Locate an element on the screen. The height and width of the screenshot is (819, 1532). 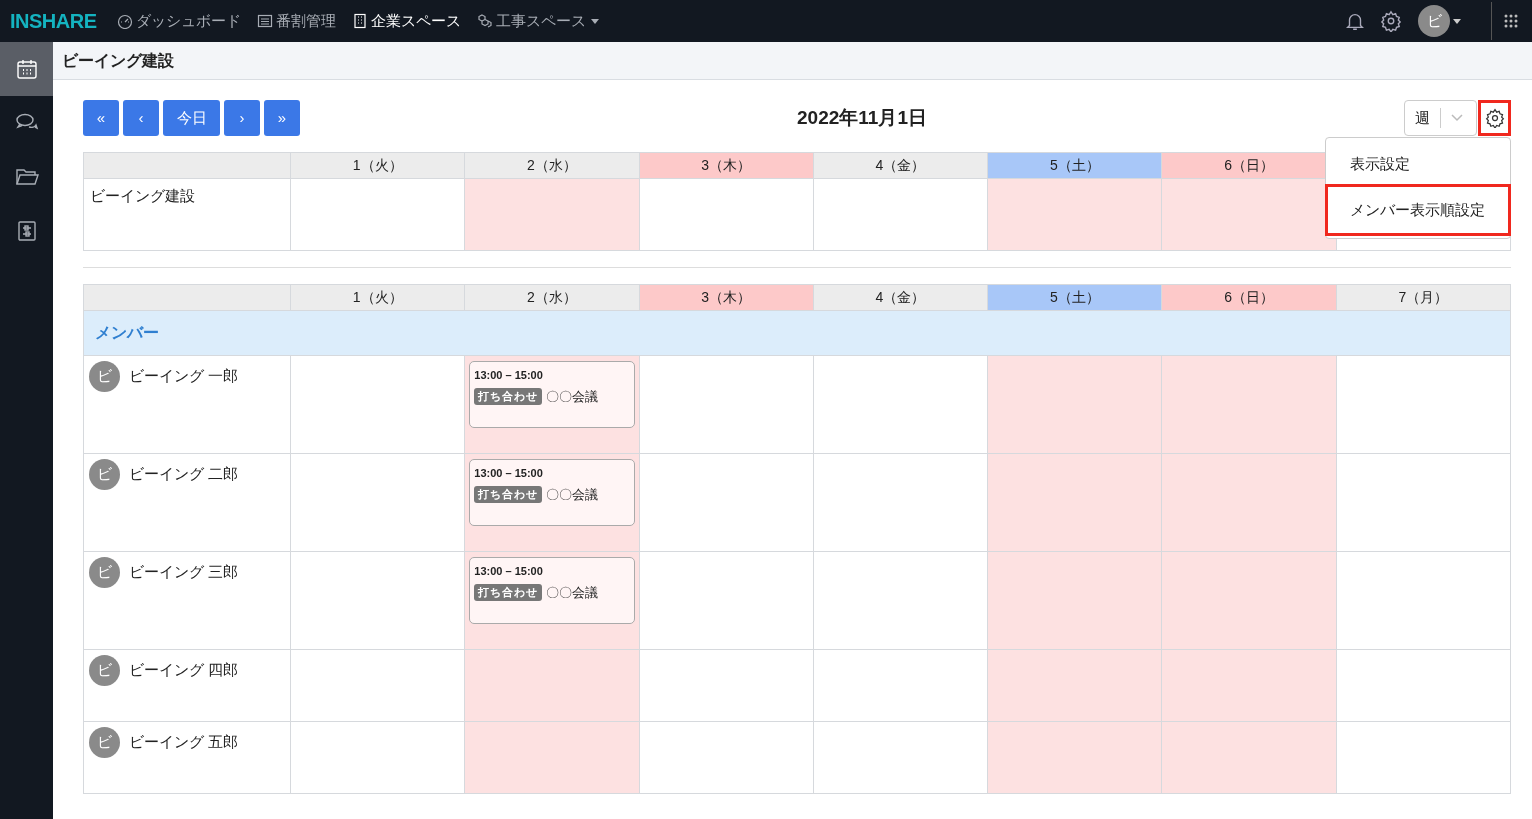
apps-grid-icon is located at coordinates (1511, 21).